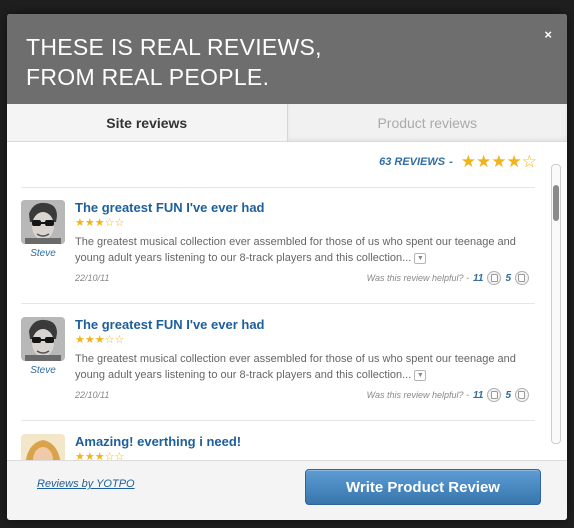 The height and width of the screenshot is (528, 574). What do you see at coordinates (556, 203) in the screenshot?
I see `scrollbar-thumb` at bounding box center [556, 203].